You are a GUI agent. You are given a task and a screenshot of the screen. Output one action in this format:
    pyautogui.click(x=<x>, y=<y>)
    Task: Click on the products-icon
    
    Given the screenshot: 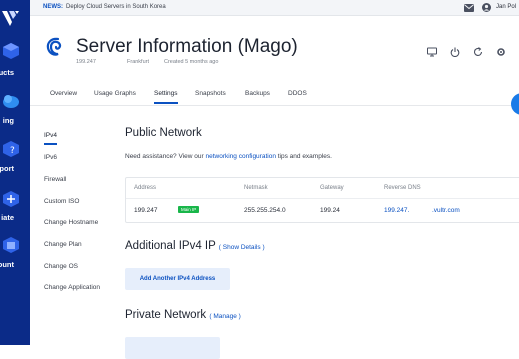 What is the action you would take?
    pyautogui.click(x=11, y=51)
    